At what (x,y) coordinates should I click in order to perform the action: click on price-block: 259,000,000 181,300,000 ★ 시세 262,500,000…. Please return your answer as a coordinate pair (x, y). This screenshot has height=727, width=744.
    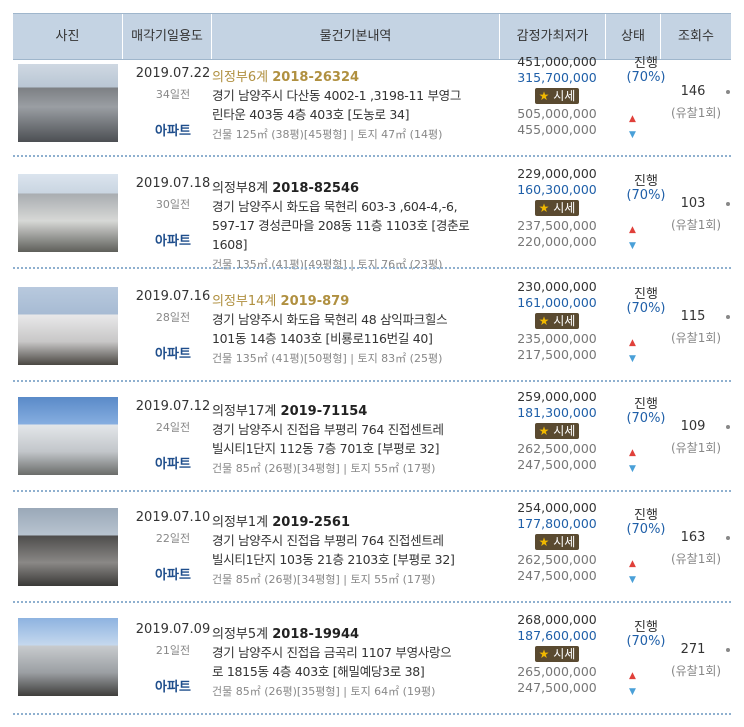
    Looking at the image, I should click on (557, 431).